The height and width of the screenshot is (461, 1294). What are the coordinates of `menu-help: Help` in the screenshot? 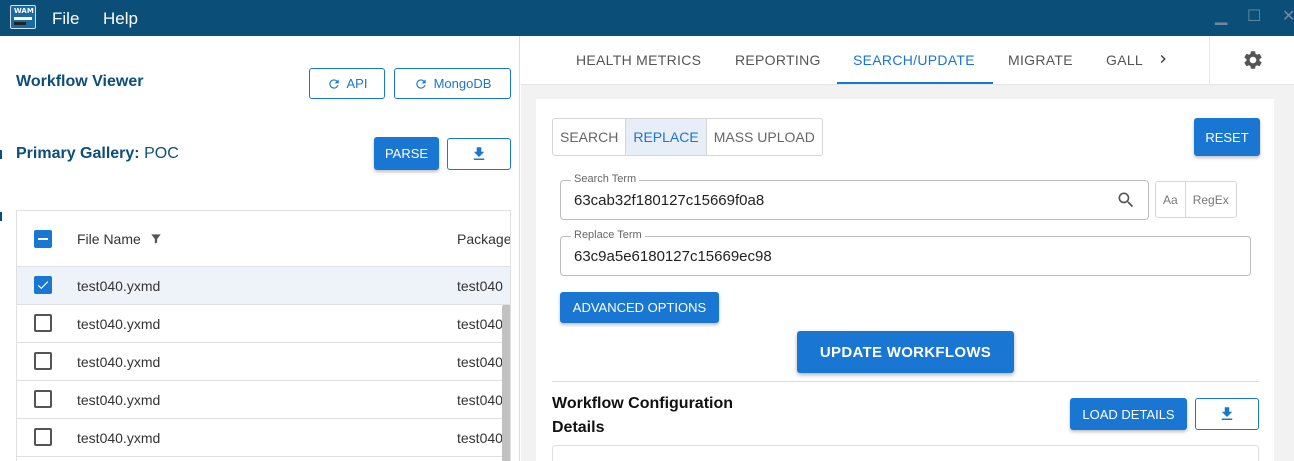 It's located at (120, 19).